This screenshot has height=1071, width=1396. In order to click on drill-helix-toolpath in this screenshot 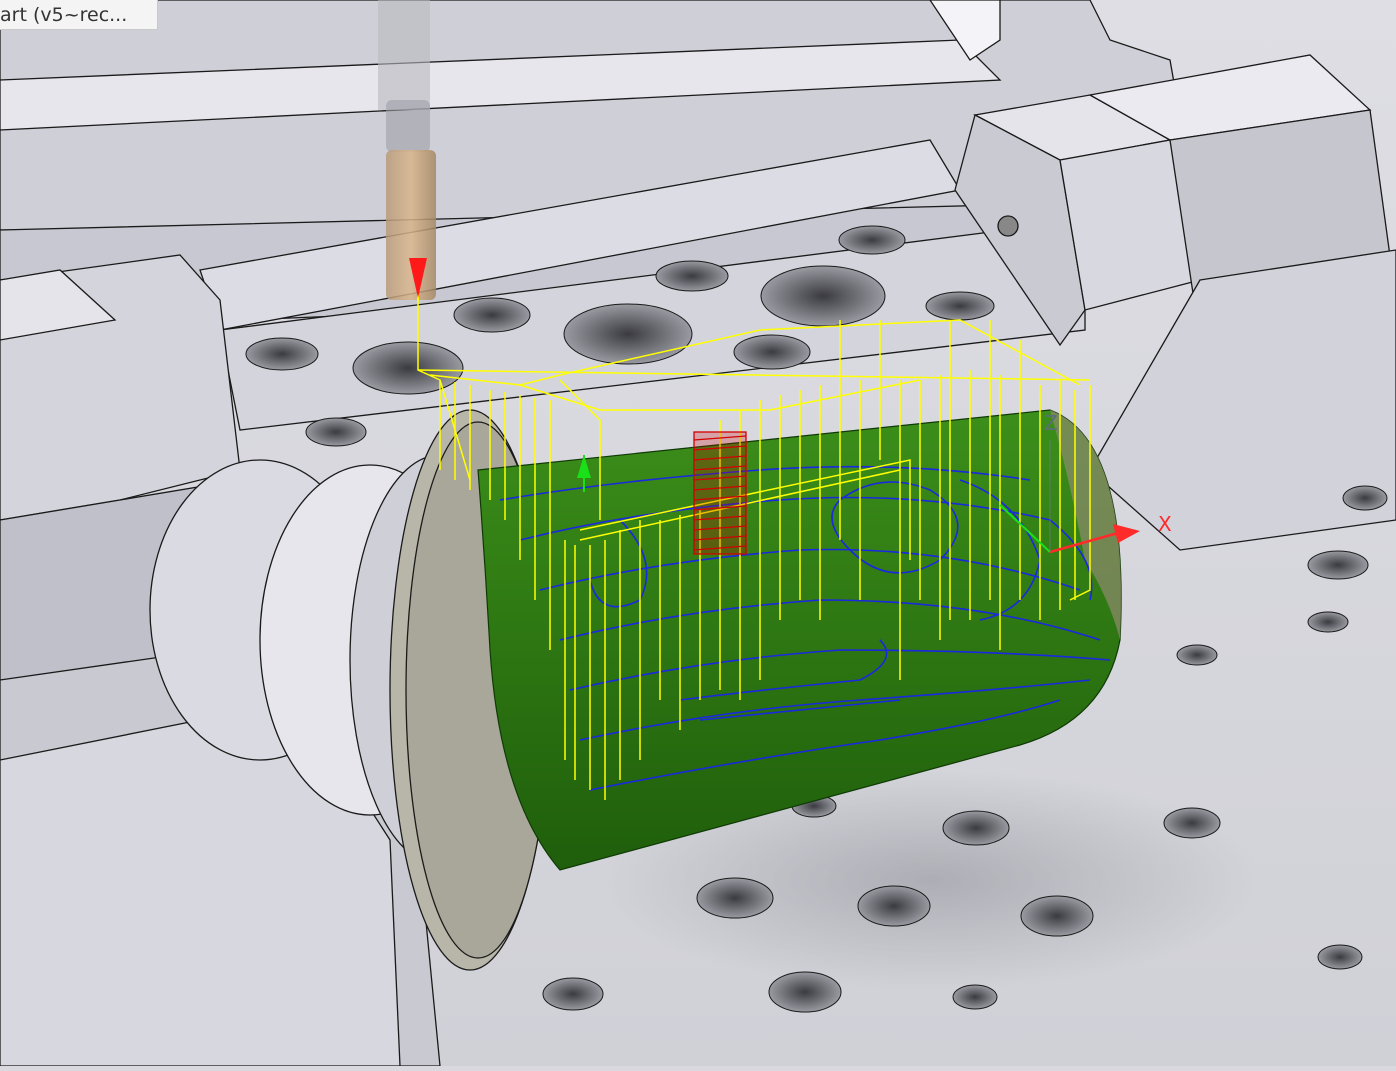, I will do `click(720, 493)`.